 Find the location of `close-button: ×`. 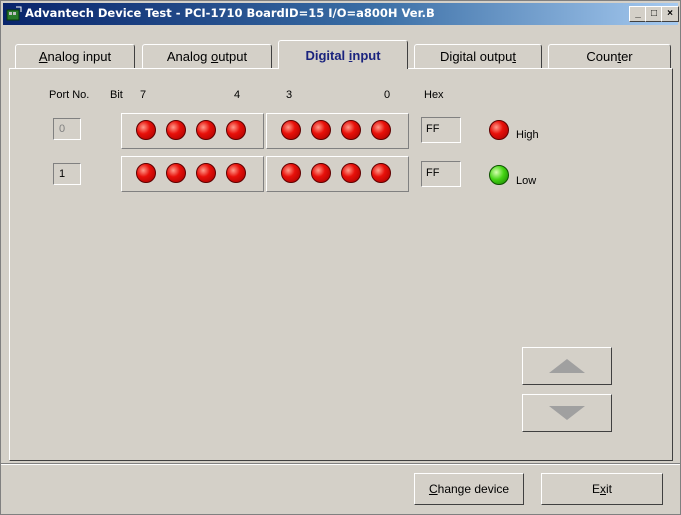

close-button: × is located at coordinates (670, 14).